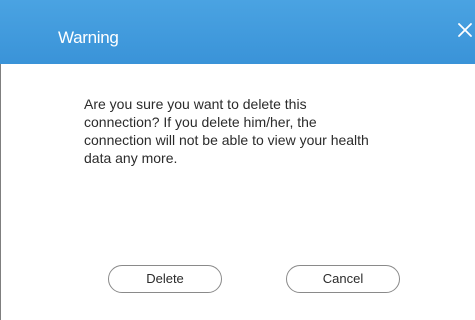 This screenshot has width=475, height=320. What do you see at coordinates (165, 279) in the screenshot?
I see `delete-button: Delete` at bounding box center [165, 279].